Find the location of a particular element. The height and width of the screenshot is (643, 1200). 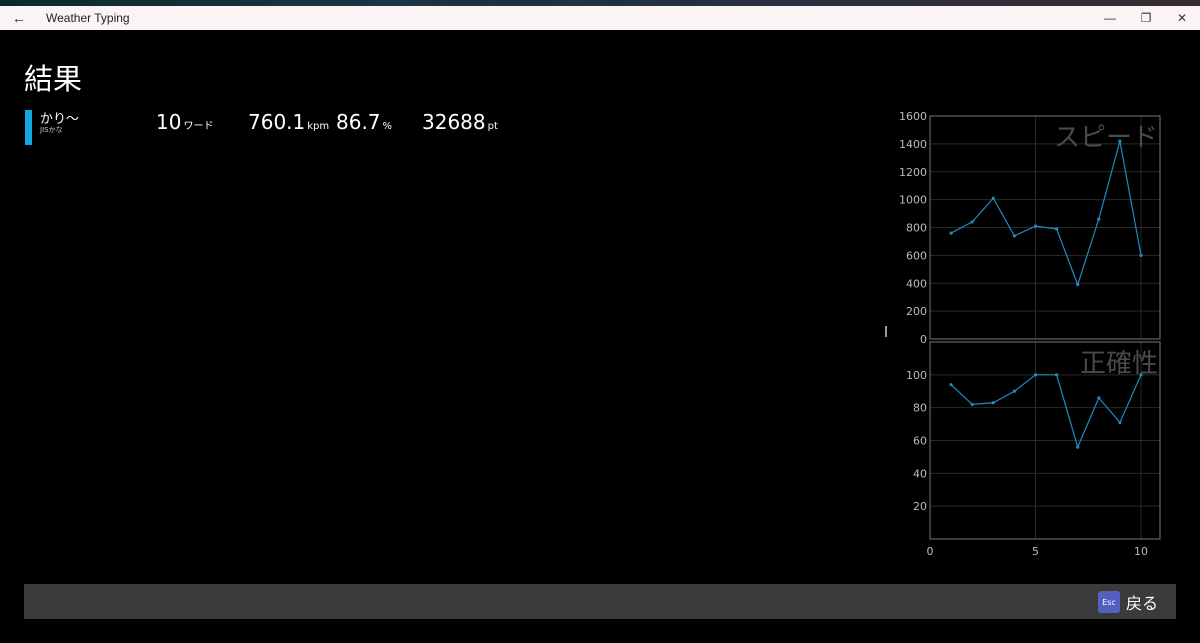

accuracy-y-tick-label: 20 is located at coordinates (920, 506).